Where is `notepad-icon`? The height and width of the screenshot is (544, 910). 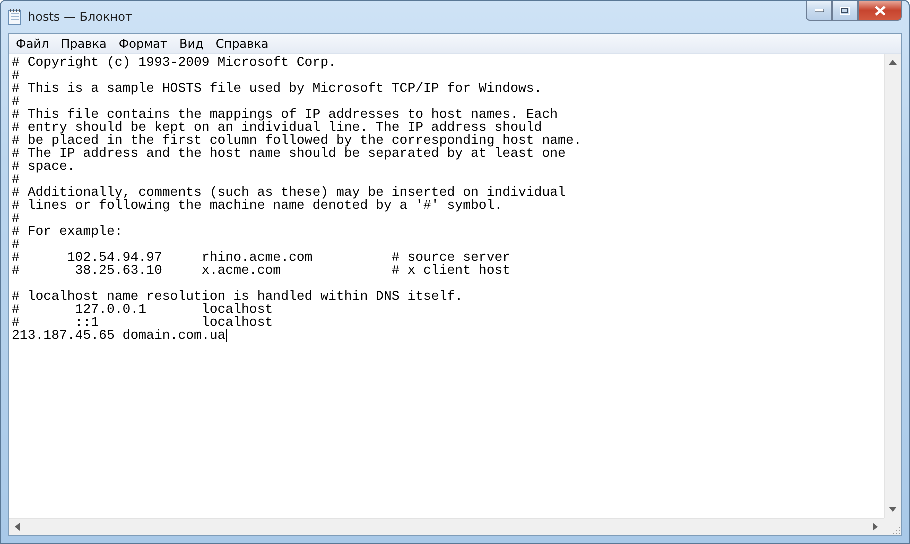 notepad-icon is located at coordinates (15, 17).